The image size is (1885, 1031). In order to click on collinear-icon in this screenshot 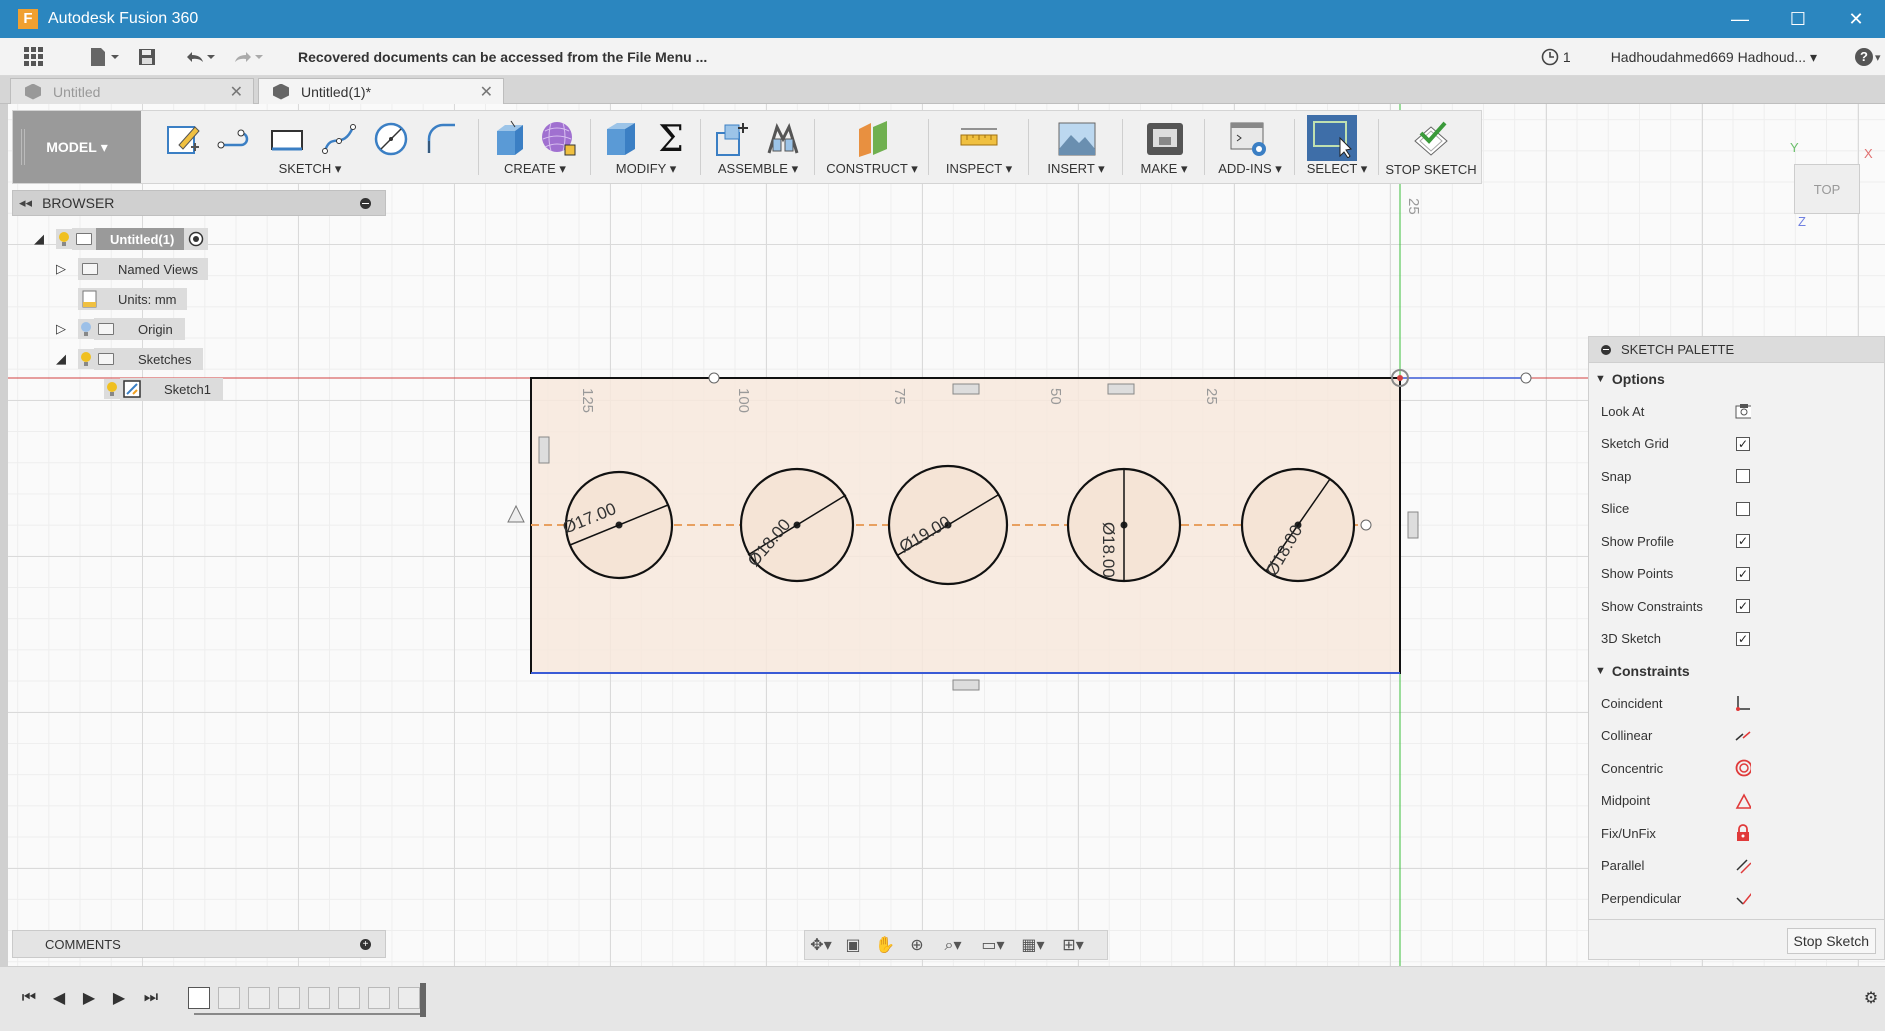, I will do `click(1743, 736)`.